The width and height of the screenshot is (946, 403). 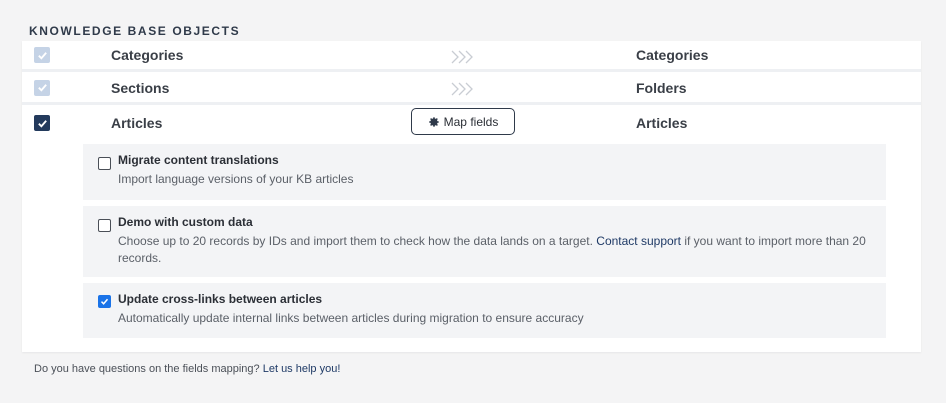 I want to click on target-object-label: Articles, so click(x=662, y=123).